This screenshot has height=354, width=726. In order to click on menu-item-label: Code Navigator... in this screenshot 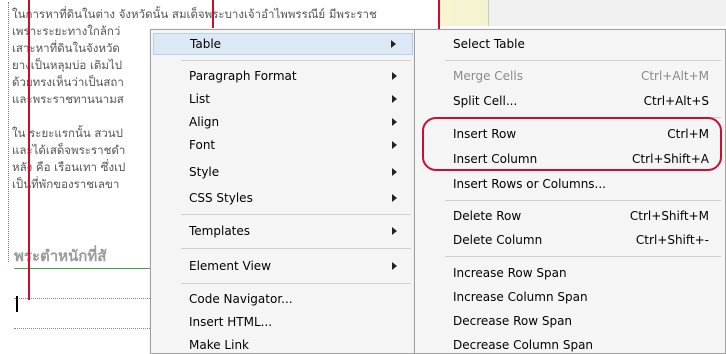, I will do `click(241, 299)`.